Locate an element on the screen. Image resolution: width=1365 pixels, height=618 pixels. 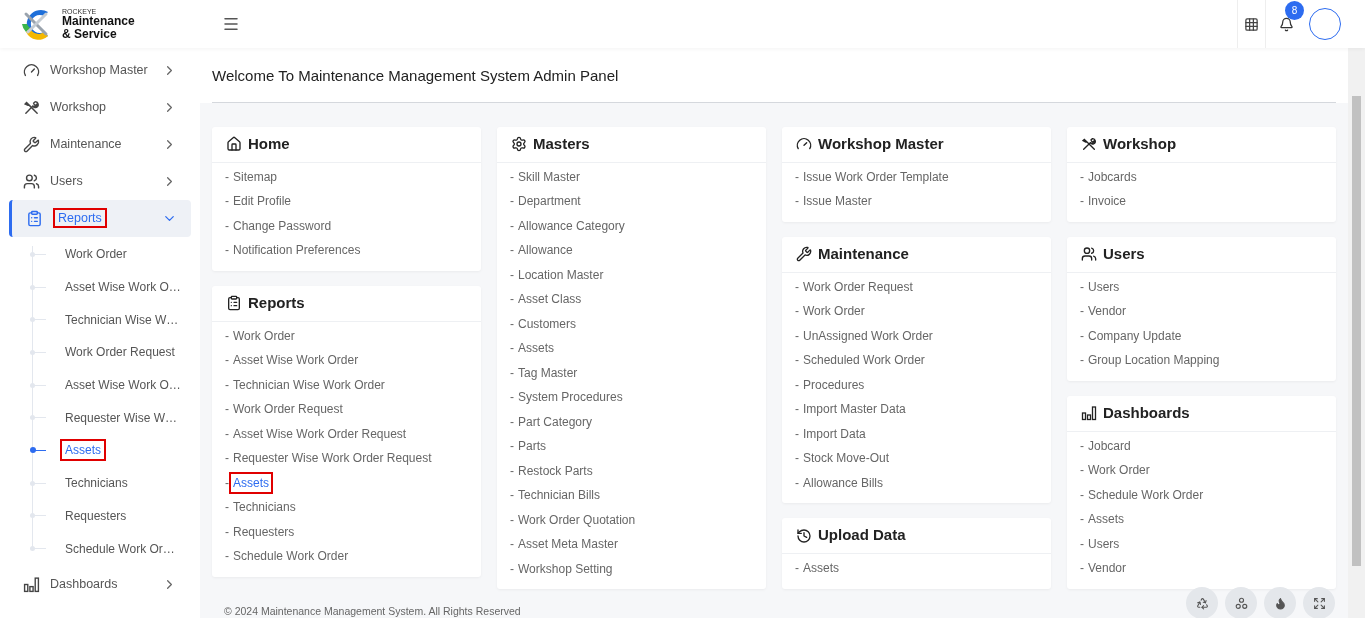
card-title: Reports is located at coordinates (276, 302).